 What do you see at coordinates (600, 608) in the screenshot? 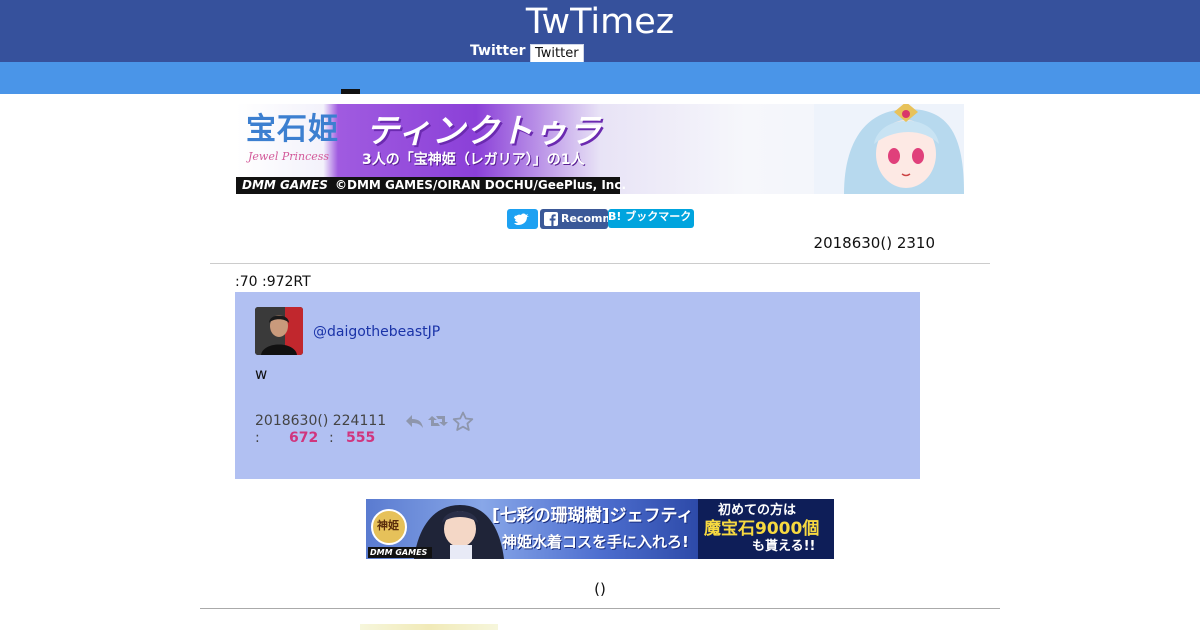
I see `divider-bottom` at bounding box center [600, 608].